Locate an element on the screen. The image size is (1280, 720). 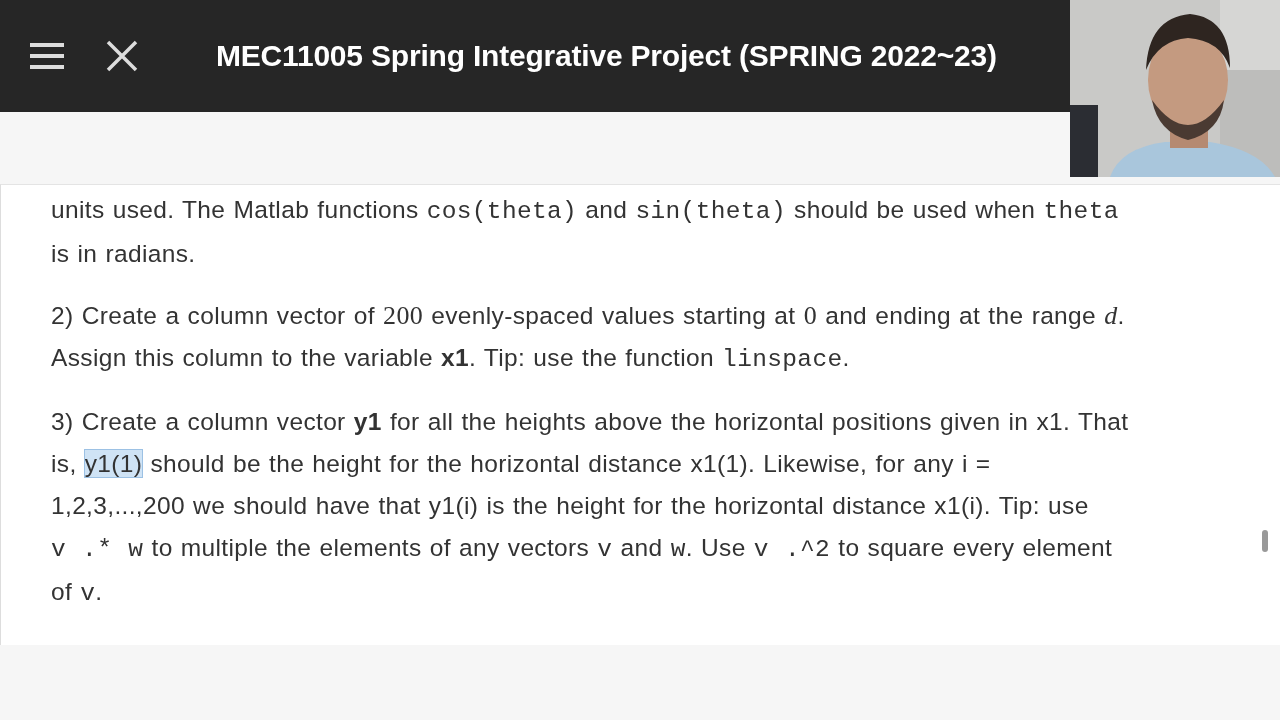
close-button is located at coordinates (122, 56).